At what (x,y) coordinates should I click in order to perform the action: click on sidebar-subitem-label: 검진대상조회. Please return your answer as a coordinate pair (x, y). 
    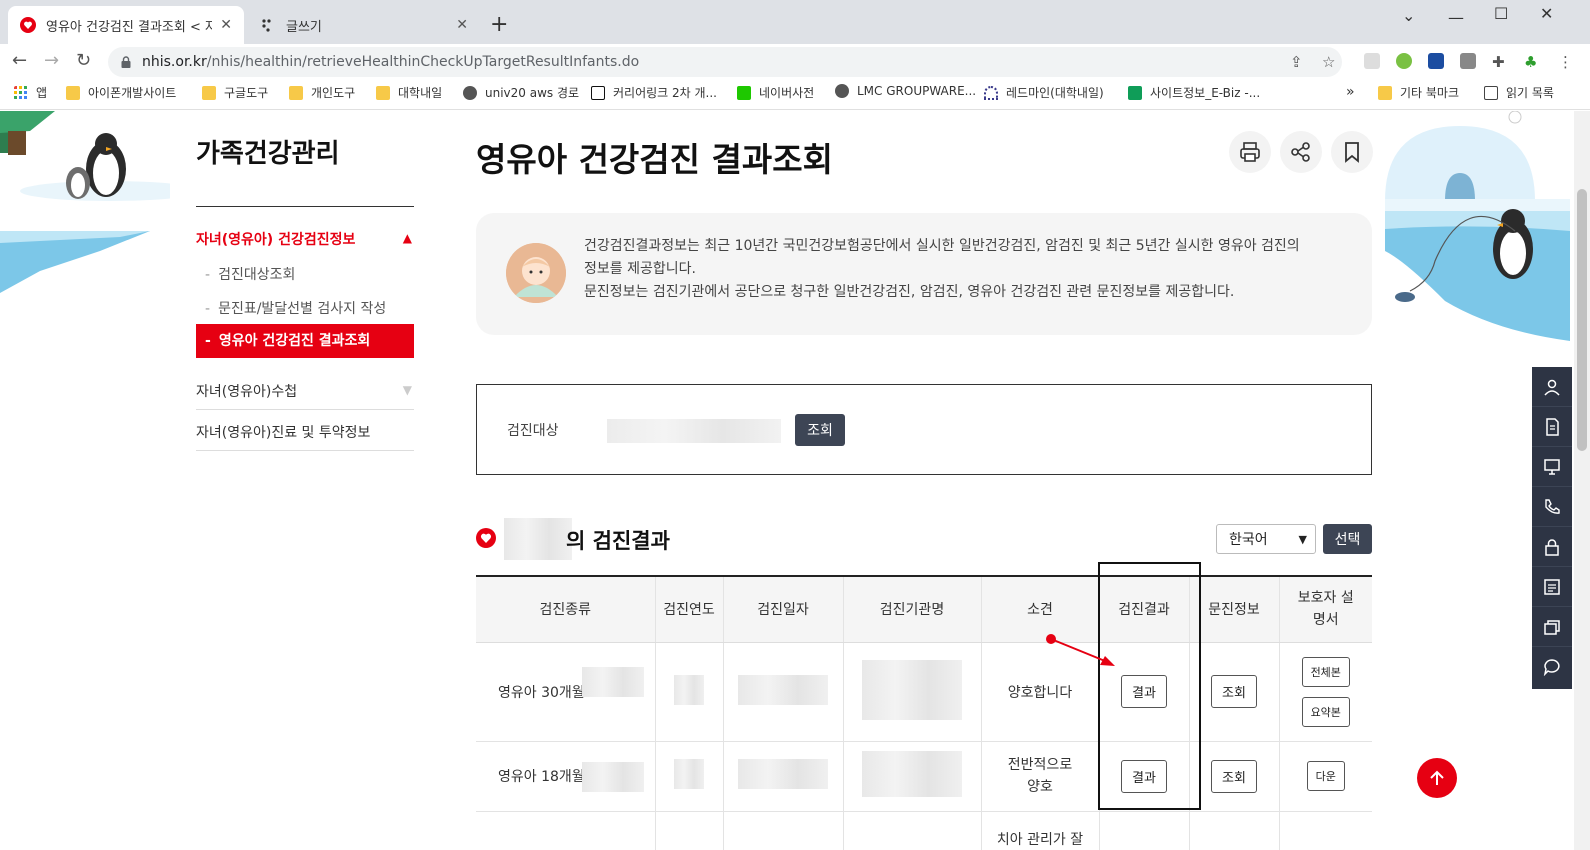
    Looking at the image, I should click on (257, 275).